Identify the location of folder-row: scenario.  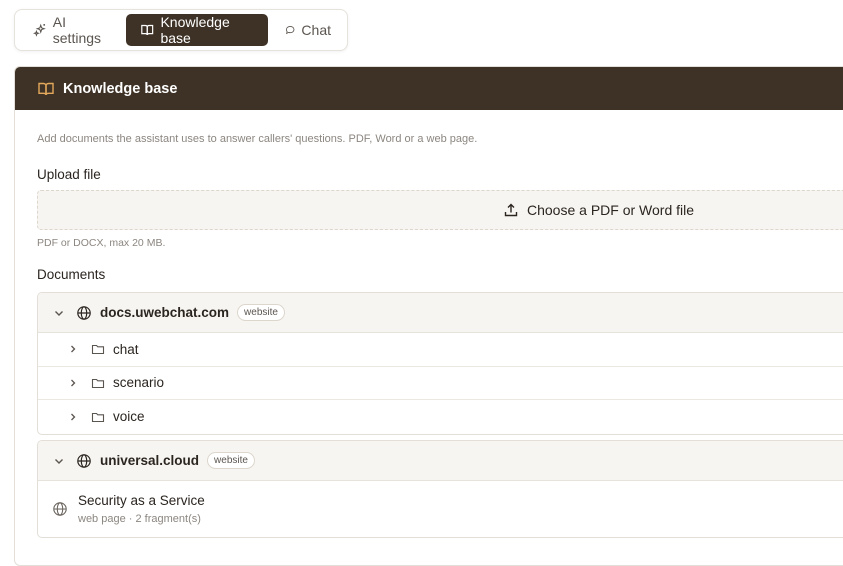
(440, 383).